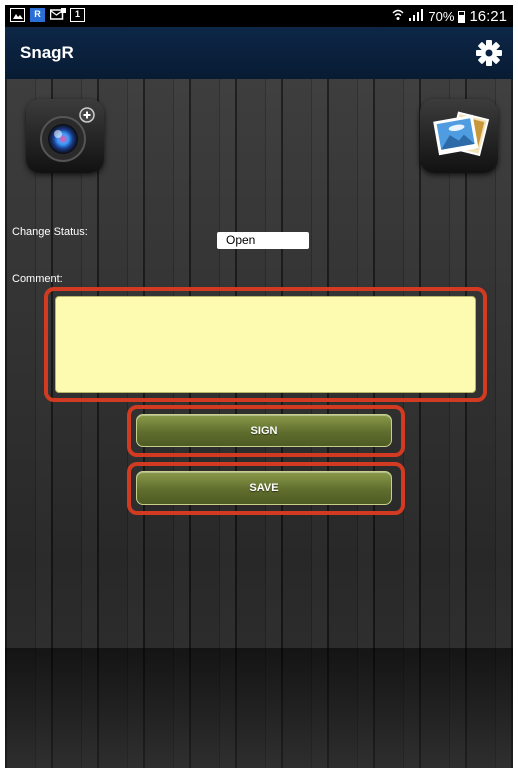 The width and height of the screenshot is (518, 773). What do you see at coordinates (50, 232) in the screenshot?
I see `change-status-label: Change Status:` at bounding box center [50, 232].